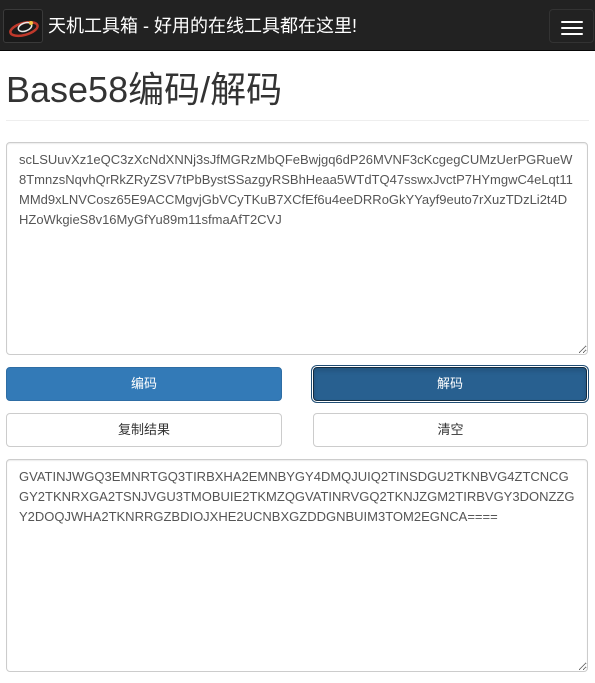 The width and height of the screenshot is (595, 683). I want to click on page-title: Base58编码/解码, so click(144, 89).